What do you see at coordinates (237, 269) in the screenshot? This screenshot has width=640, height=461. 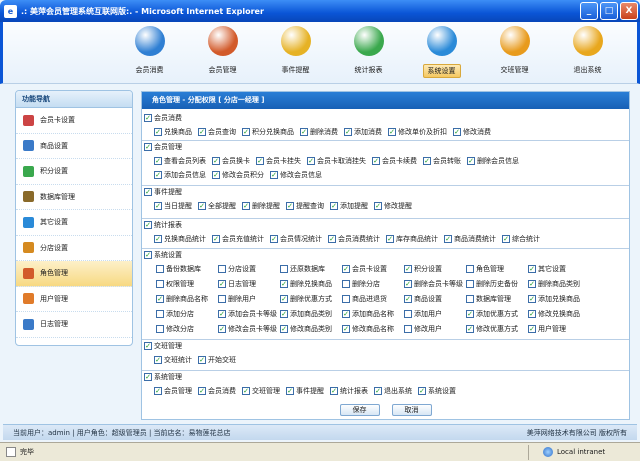 I see `permission-item: 分店设置` at bounding box center [237, 269].